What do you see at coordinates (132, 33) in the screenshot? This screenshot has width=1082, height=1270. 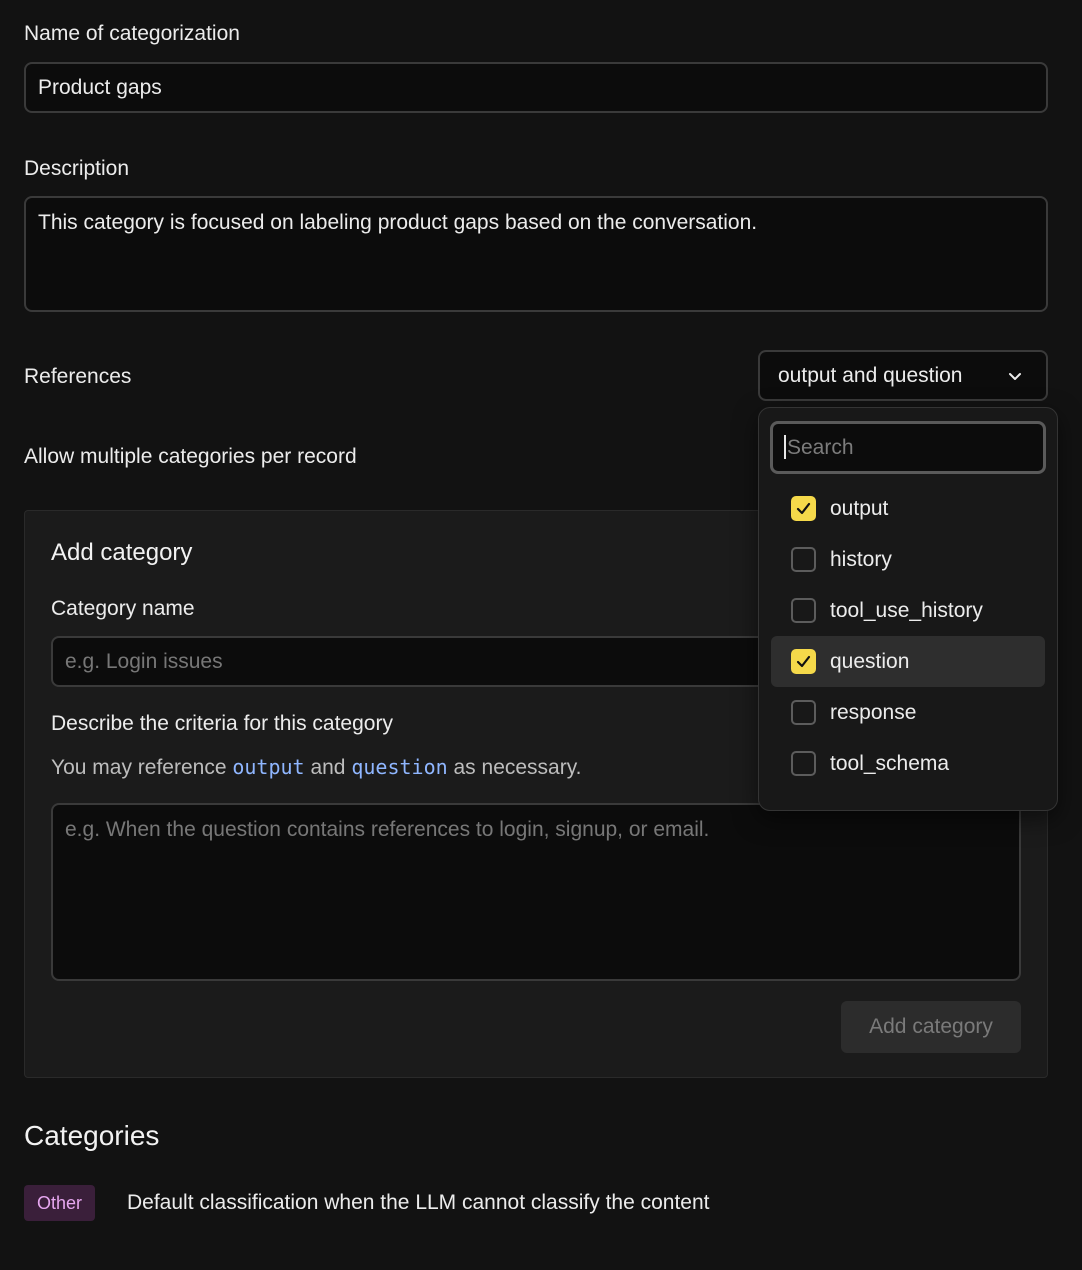 I see `name-label: Name of categorization` at bounding box center [132, 33].